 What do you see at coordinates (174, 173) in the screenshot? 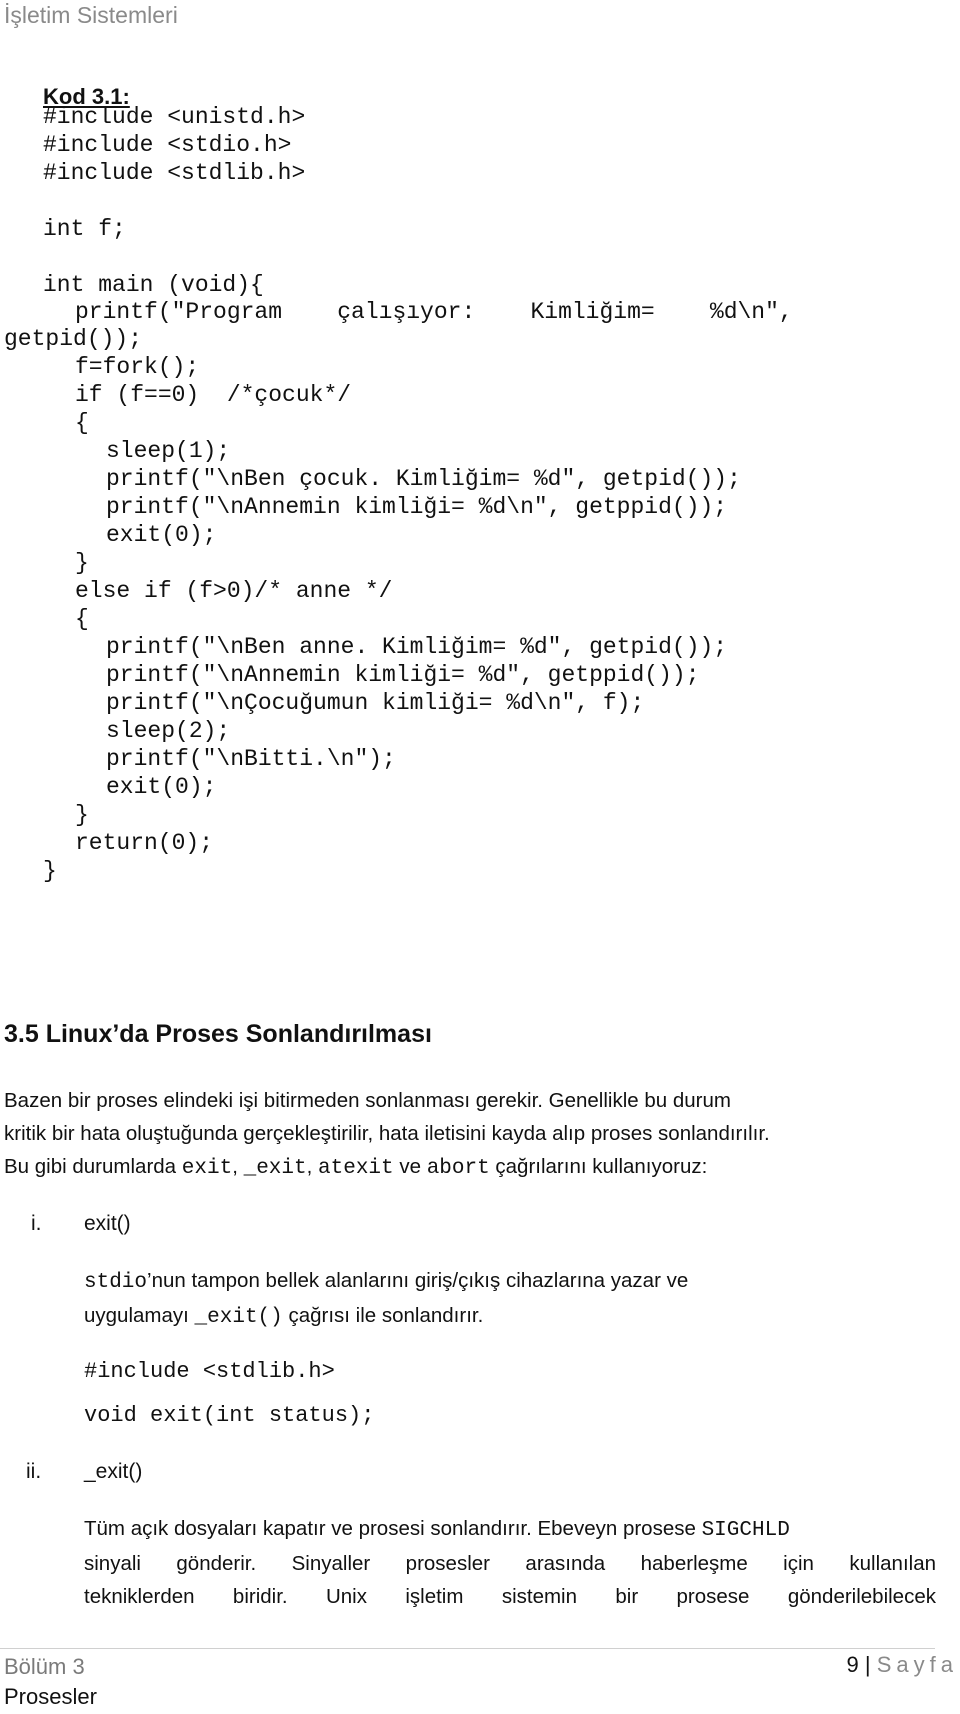
I see `code-line: #include <stdlib.h>` at bounding box center [174, 173].